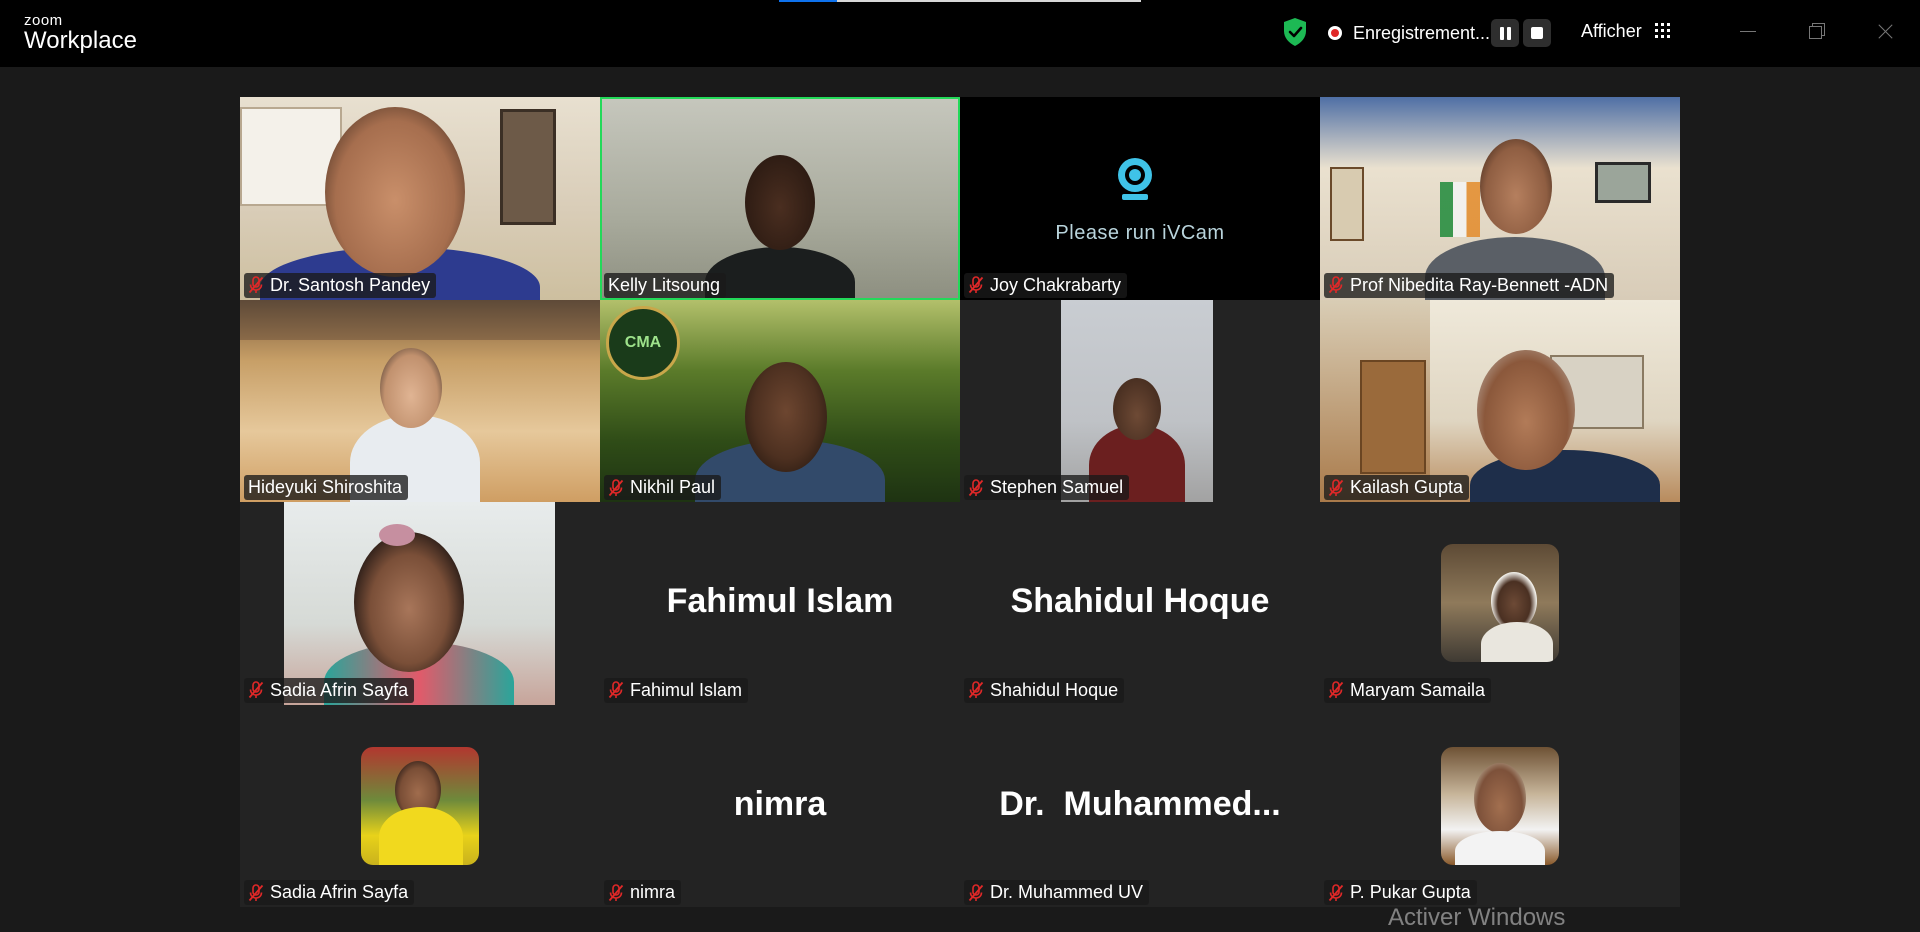 This screenshot has width=1920, height=932. I want to click on participant-tile: Fahimul Islam Fahimul Islam, so click(780, 603).